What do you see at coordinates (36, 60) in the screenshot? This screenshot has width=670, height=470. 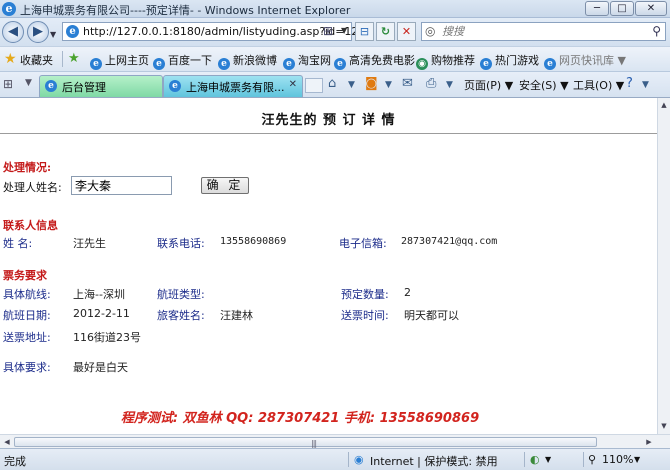 I see `favorites-button: 收藏夹` at bounding box center [36, 60].